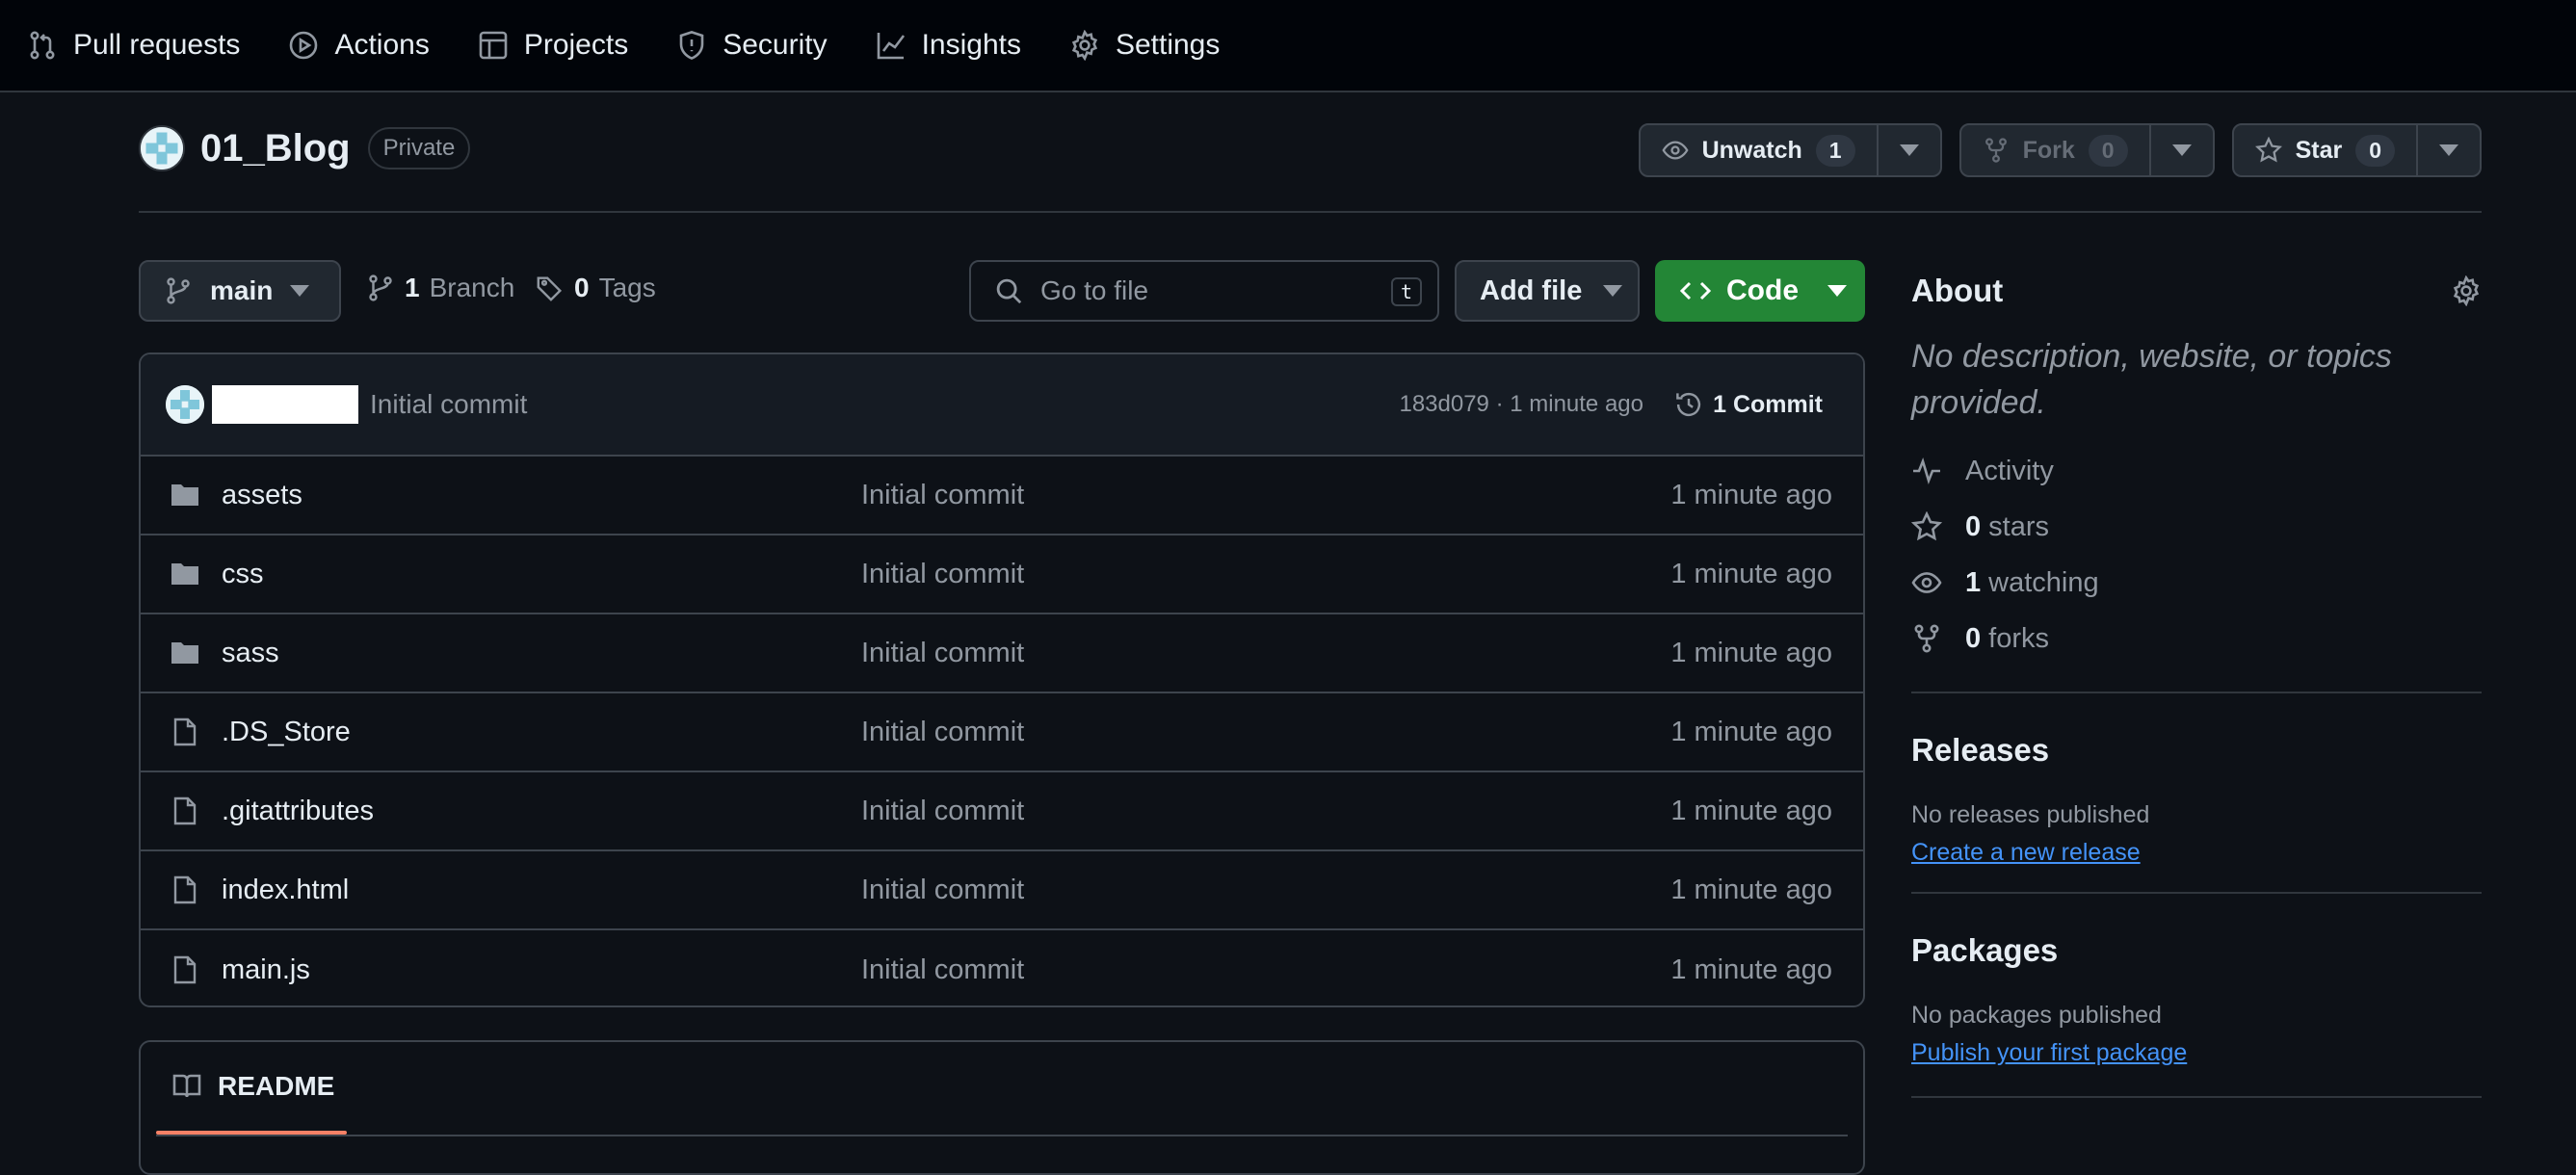  I want to click on file-name: index.html, so click(285, 890).